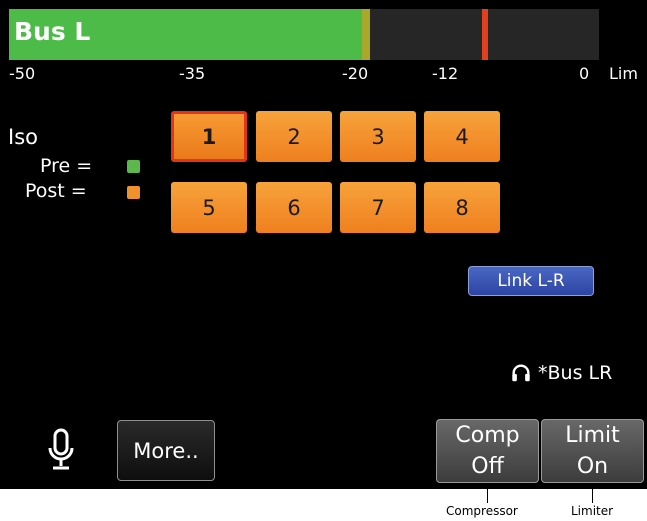 This screenshot has width=647, height=521. Describe the element at coordinates (355, 73) in the screenshot. I see `scale-label: -20` at that location.